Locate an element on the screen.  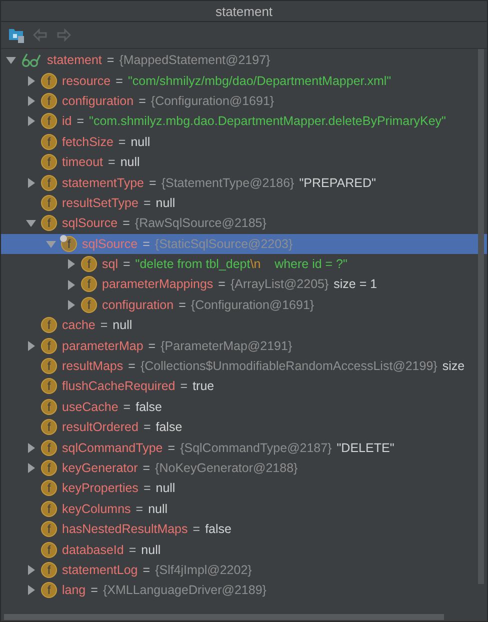
tree-row: f databaseId = null is located at coordinates (244, 549).